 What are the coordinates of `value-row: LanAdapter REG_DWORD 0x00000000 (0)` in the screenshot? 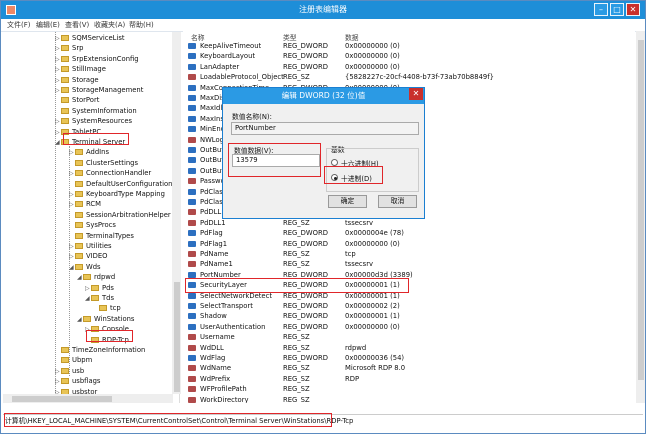 It's located at (408, 67).